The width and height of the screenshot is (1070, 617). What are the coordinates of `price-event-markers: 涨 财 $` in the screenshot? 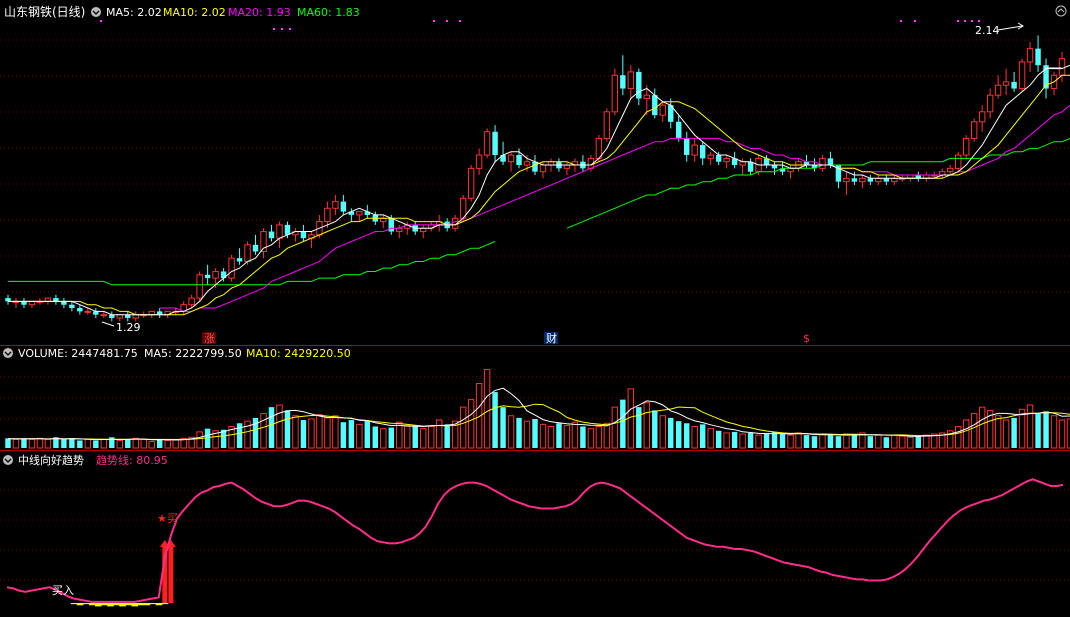 It's located at (506, 338).